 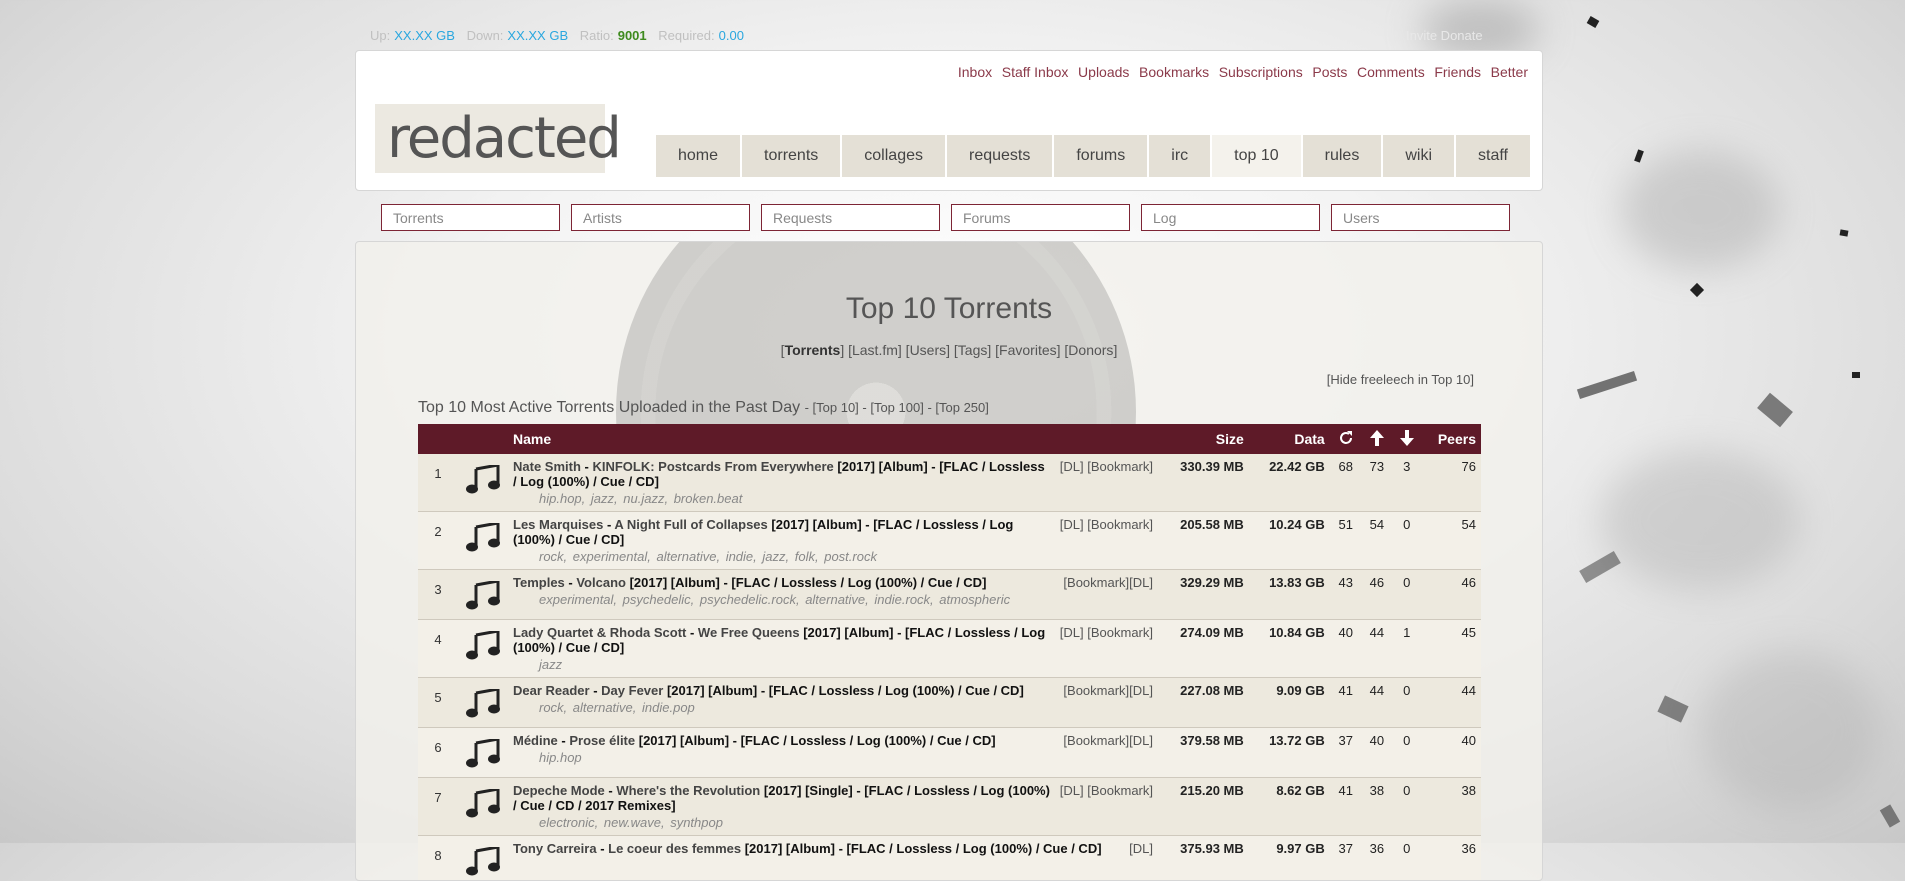 What do you see at coordinates (1035, 72) in the screenshot?
I see `link-staff-inbox: Staff Inbox` at bounding box center [1035, 72].